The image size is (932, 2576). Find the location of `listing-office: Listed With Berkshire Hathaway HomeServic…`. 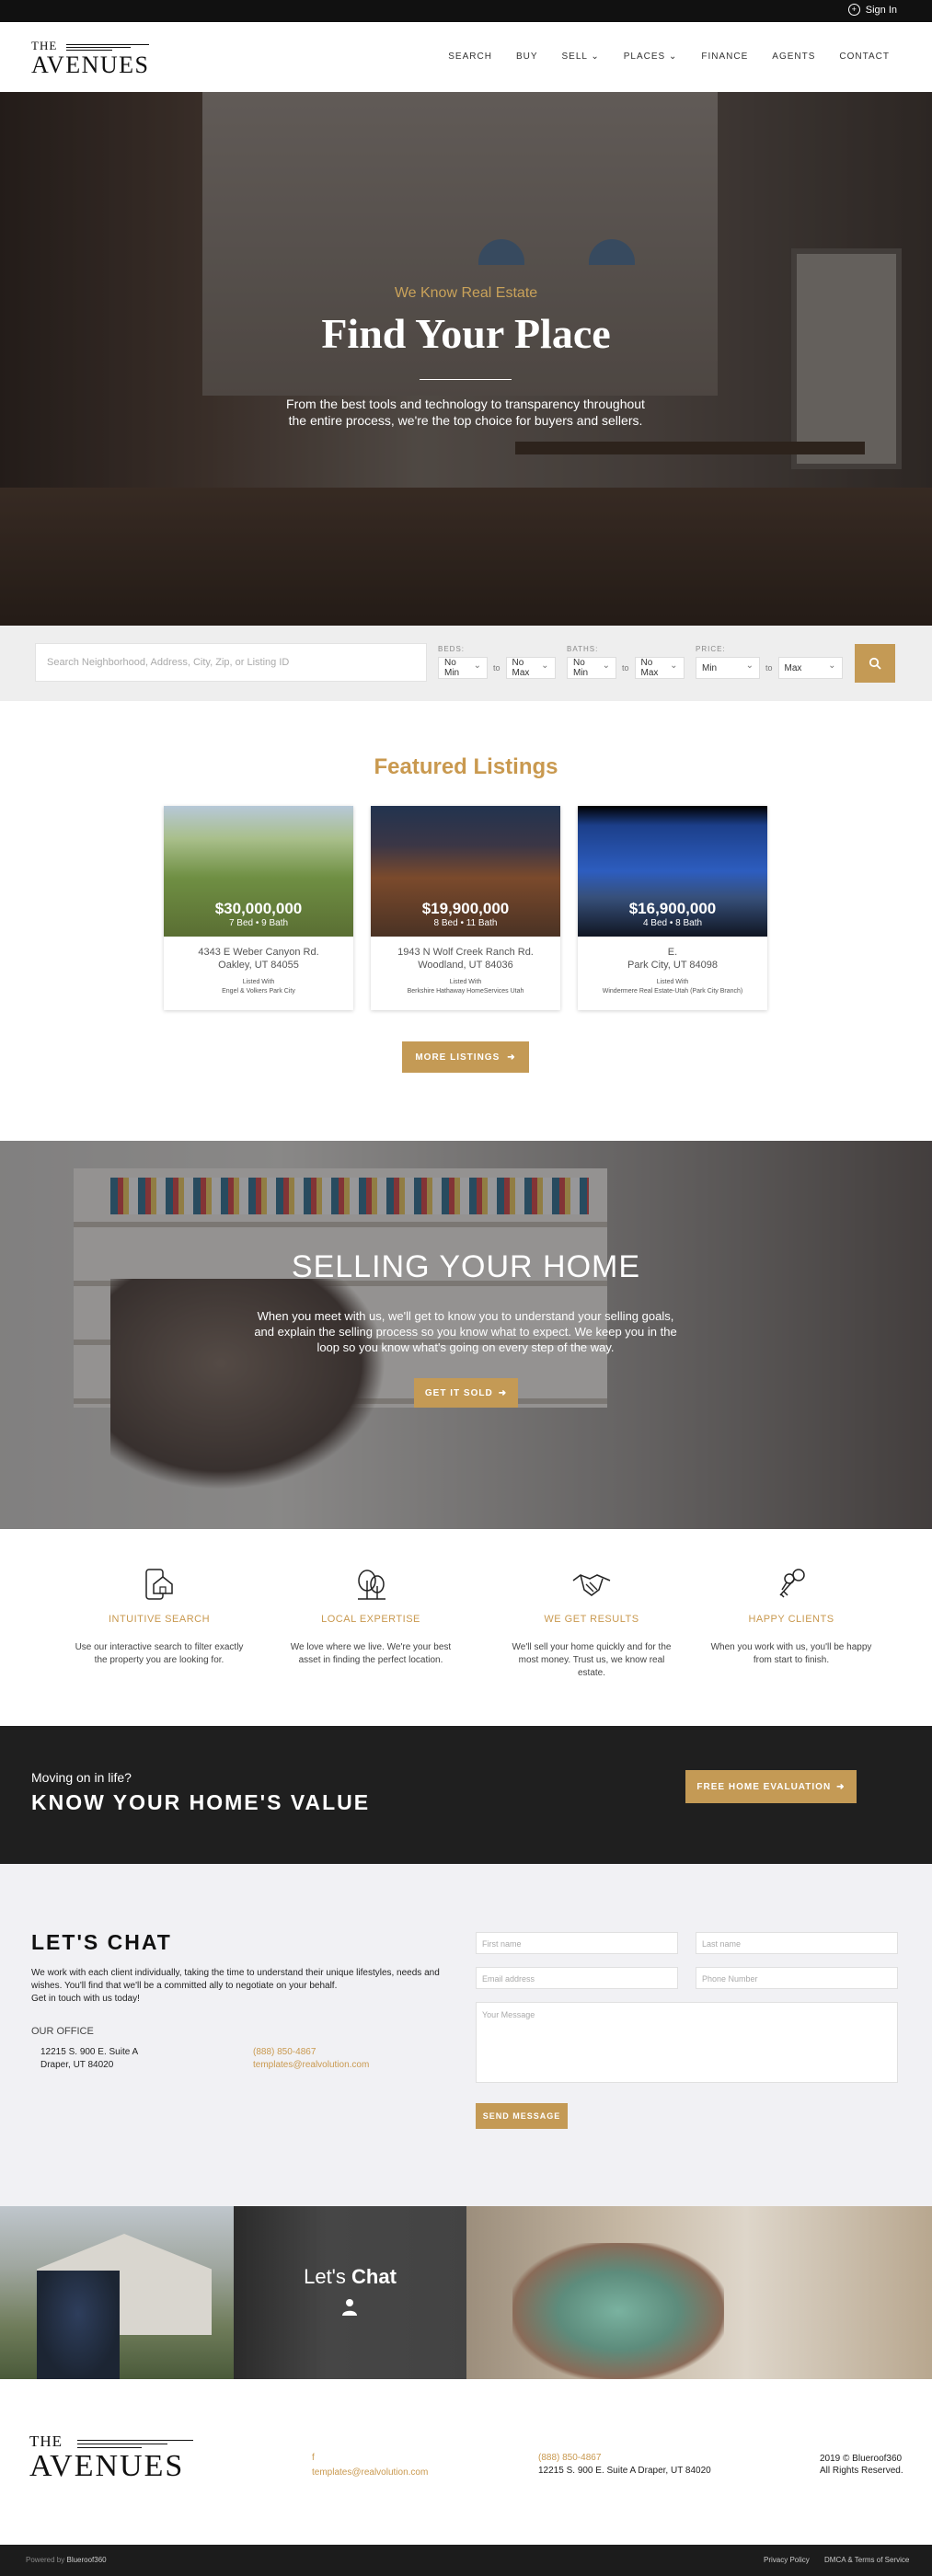

listing-office: Listed With Berkshire Hathaway HomeServic… is located at coordinates (465, 987).